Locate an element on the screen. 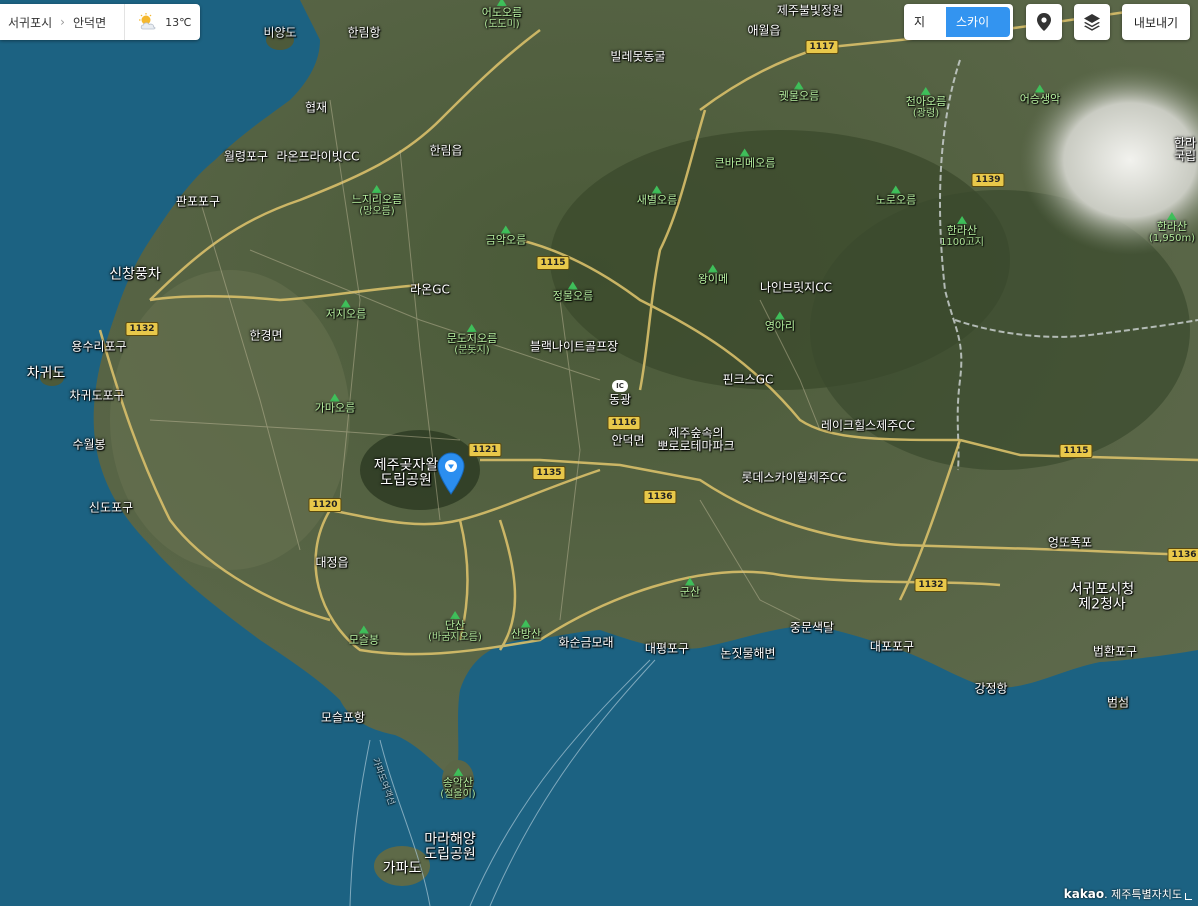  map-label-halla-village: 한라 국립 is located at coordinates (1185, 149).